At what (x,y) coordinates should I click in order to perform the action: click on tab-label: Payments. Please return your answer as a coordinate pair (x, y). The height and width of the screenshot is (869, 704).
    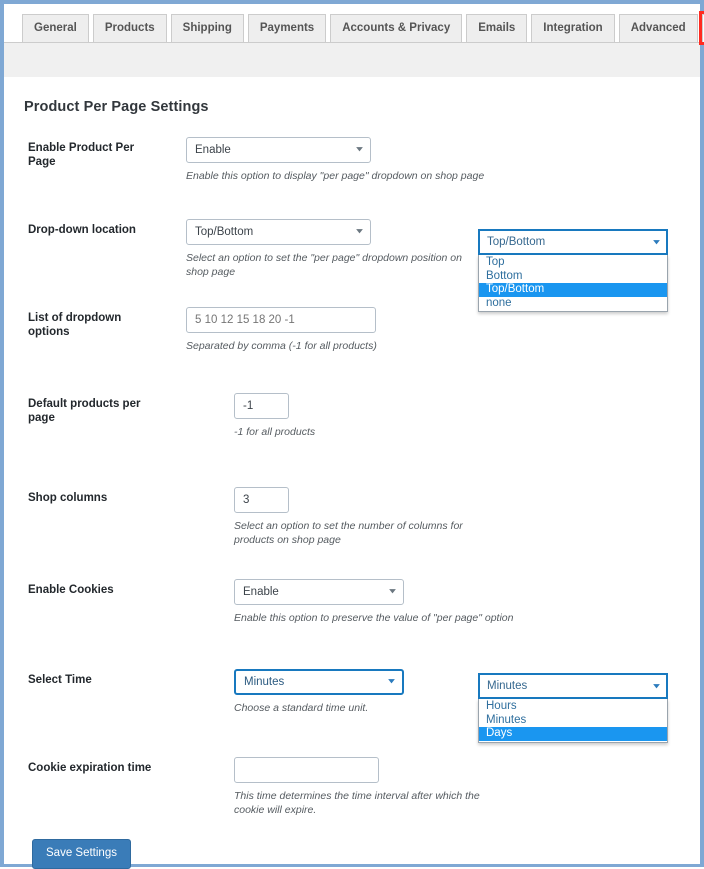
    Looking at the image, I should click on (287, 27).